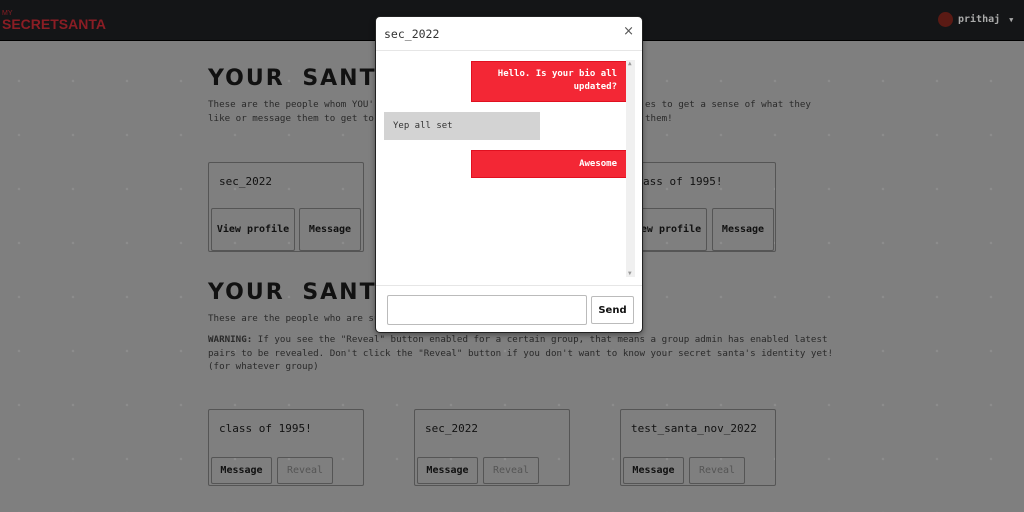 This screenshot has height=512, width=1024. I want to click on santees-desc: like or message them to get to k, so click(297, 118).